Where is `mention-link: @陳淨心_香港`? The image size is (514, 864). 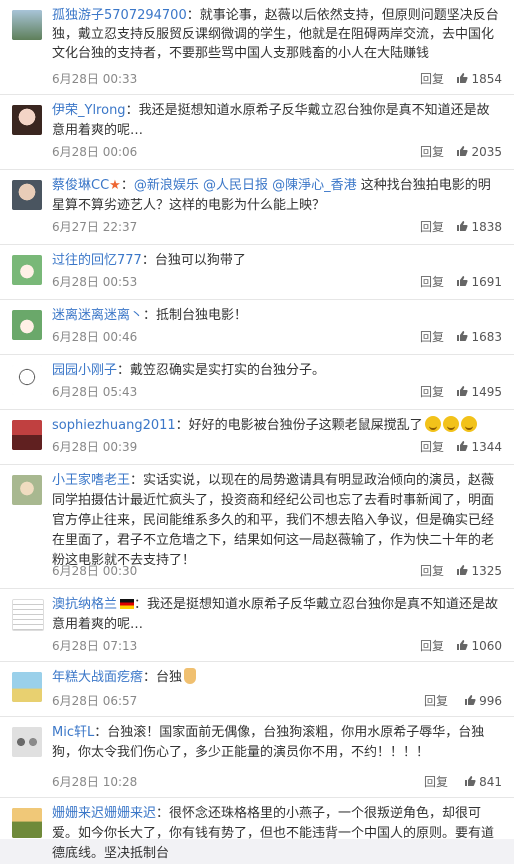 mention-link: @陳淨心_香港 is located at coordinates (314, 185).